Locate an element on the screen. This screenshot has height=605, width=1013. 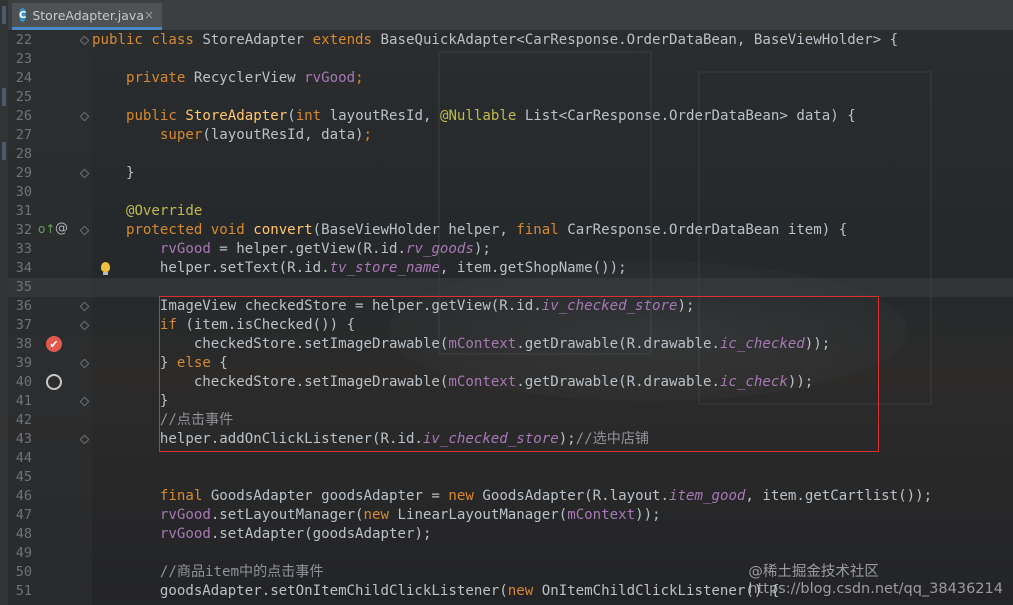
code-text: @Override is located at coordinates (147, 211).